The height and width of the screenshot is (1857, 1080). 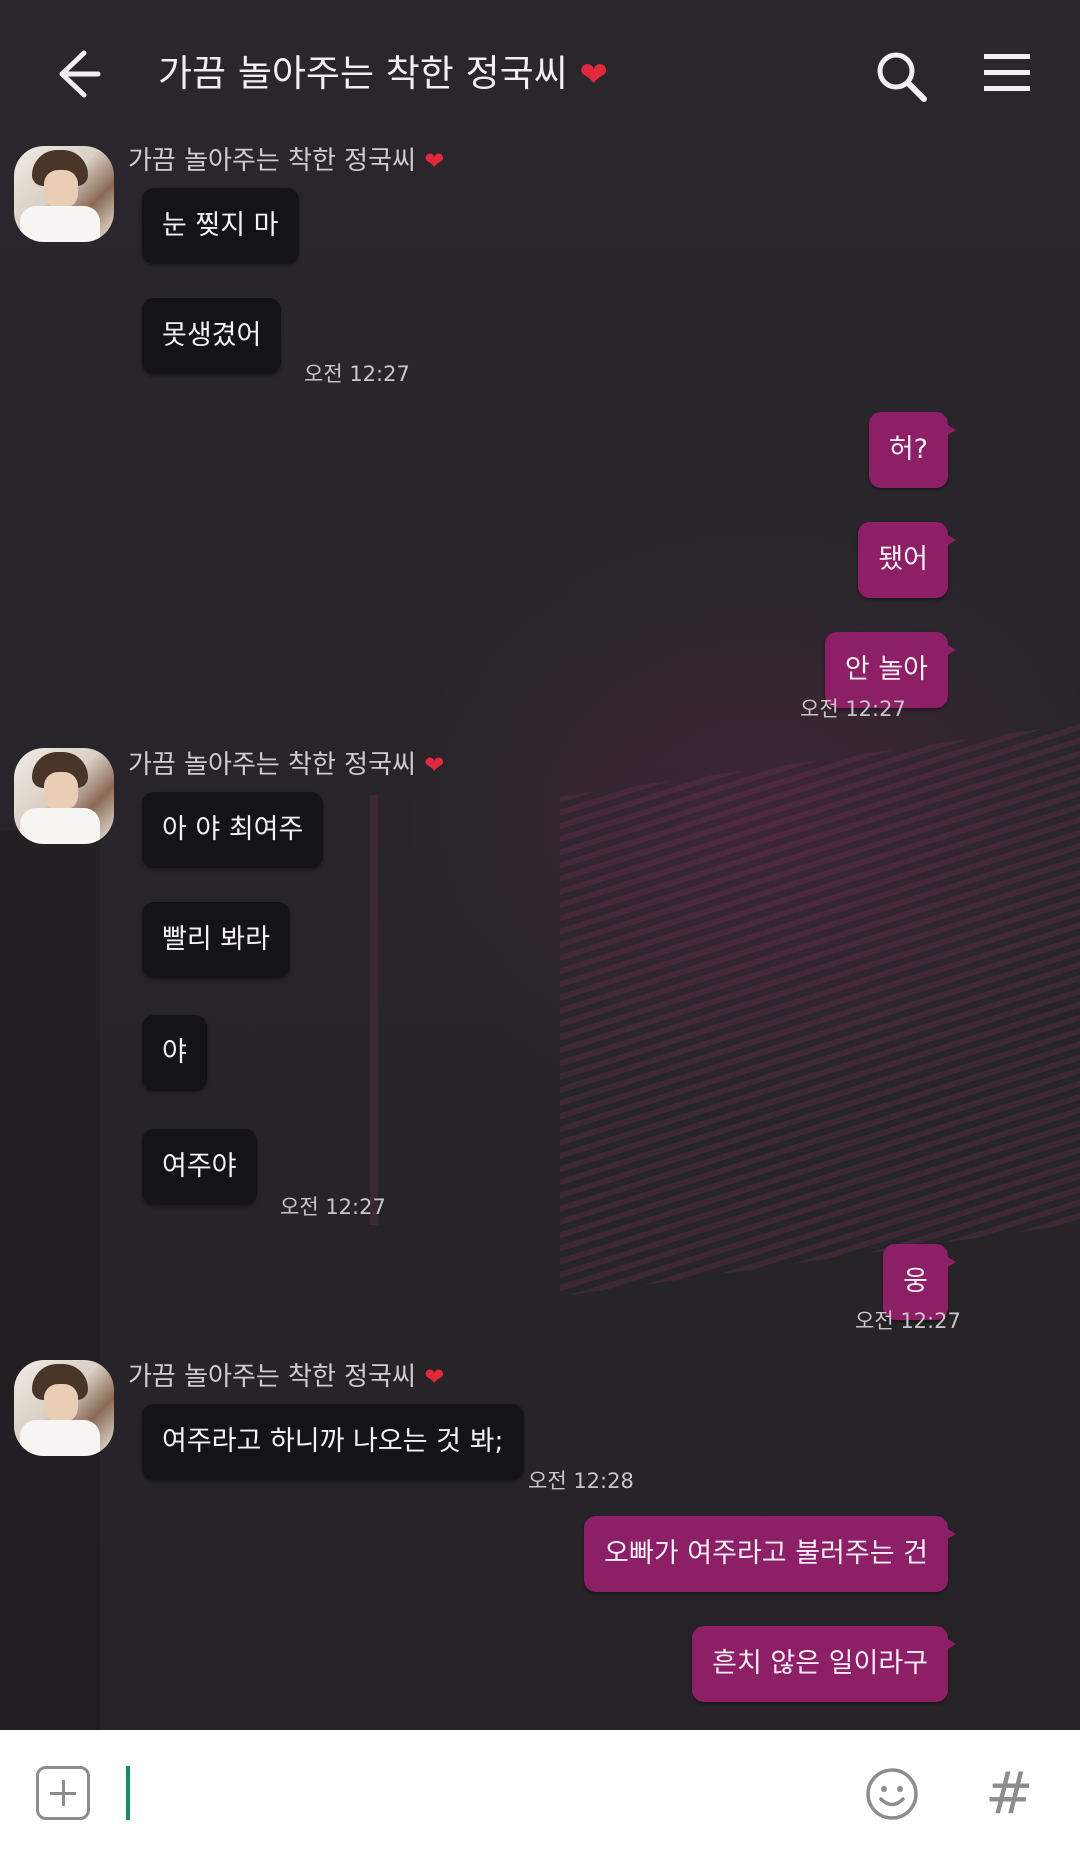 I want to click on background-window-blinds, so click(x=820, y=1010).